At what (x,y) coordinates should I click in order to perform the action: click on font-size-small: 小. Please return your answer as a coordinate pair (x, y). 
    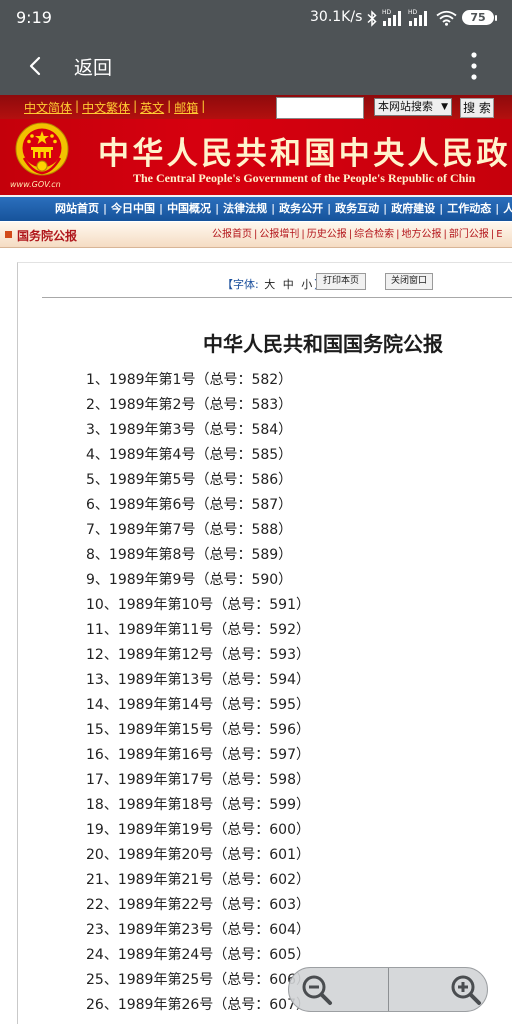
    Looking at the image, I should click on (306, 284).